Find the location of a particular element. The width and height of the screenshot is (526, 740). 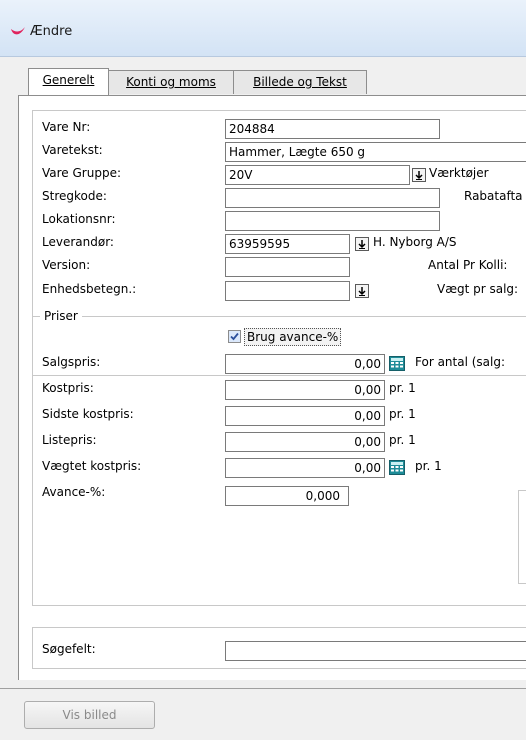

vaegt-pr-salg-label: Vægt pr salg: is located at coordinates (478, 289).